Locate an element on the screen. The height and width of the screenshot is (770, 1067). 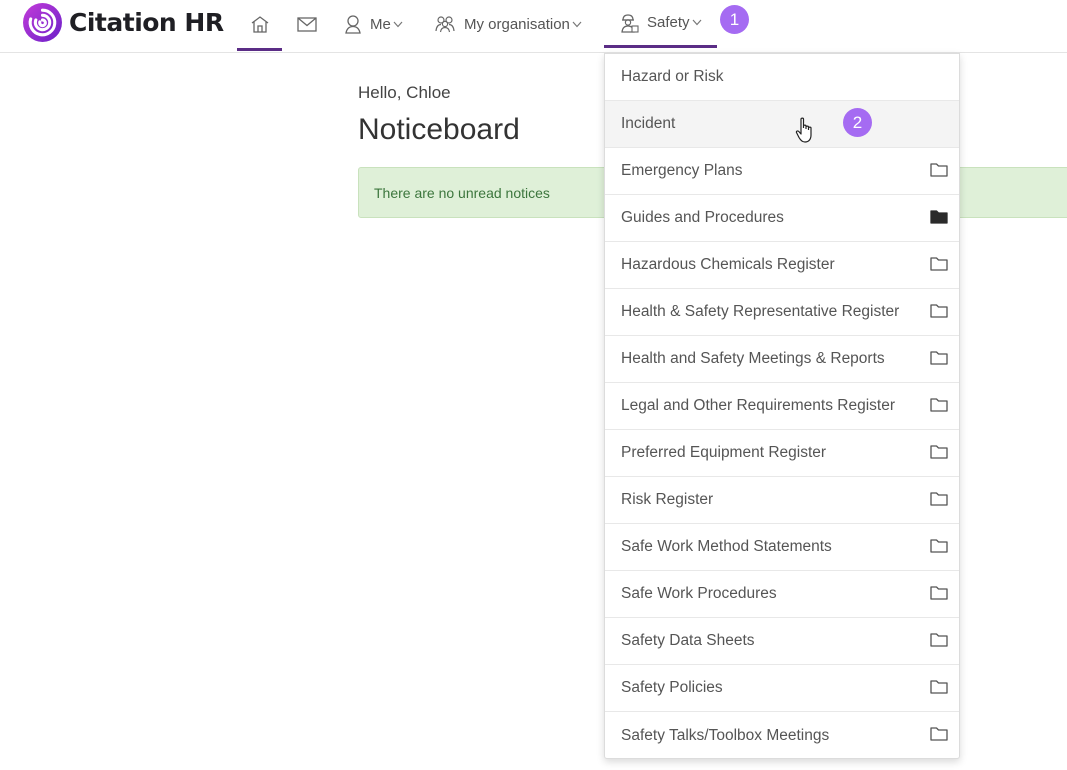
user-icon is located at coordinates (353, 24).